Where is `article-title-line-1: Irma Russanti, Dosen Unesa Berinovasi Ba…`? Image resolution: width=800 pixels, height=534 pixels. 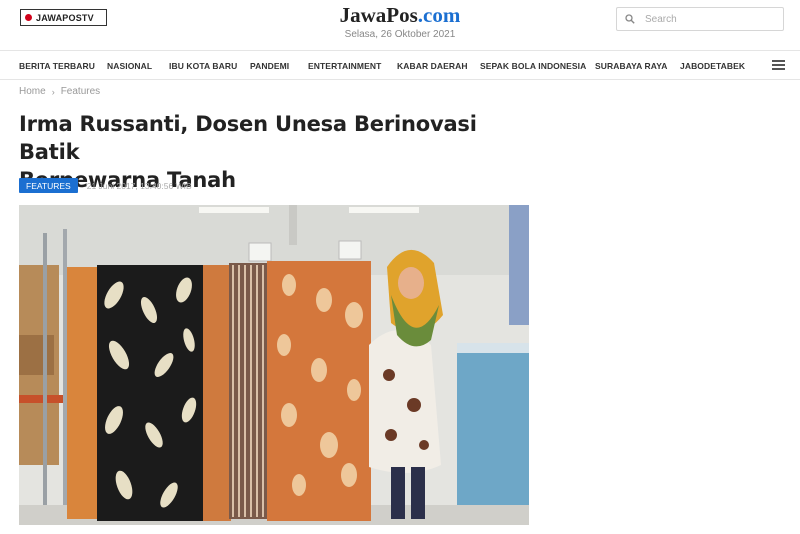 article-title-line-1: Irma Russanti, Dosen Unesa Berinovasi Ba… is located at coordinates (248, 138).